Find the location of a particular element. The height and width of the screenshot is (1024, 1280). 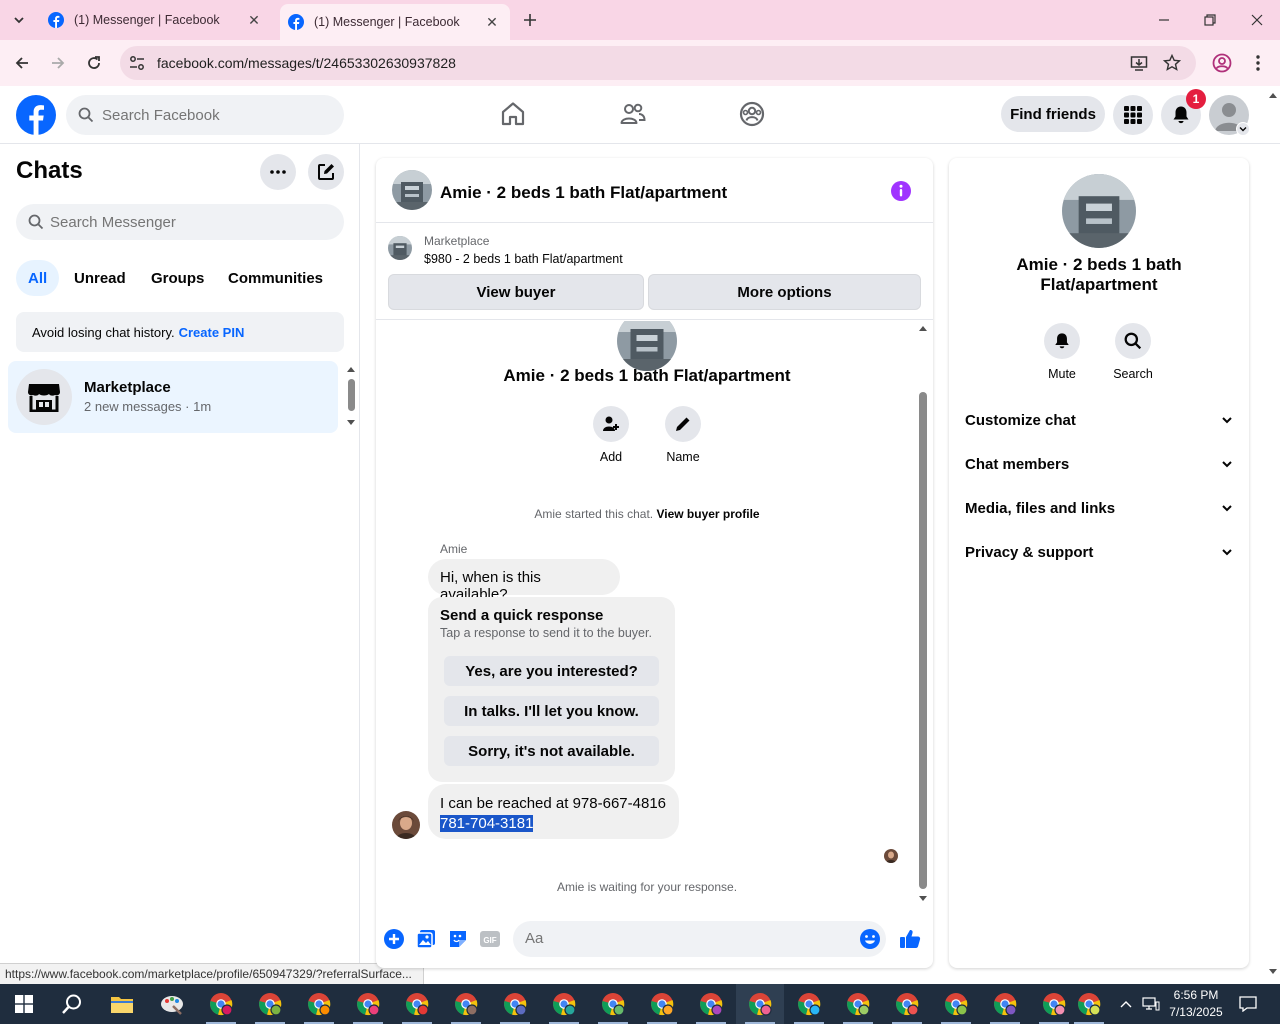

messenger-search-box is located at coordinates (180, 222).